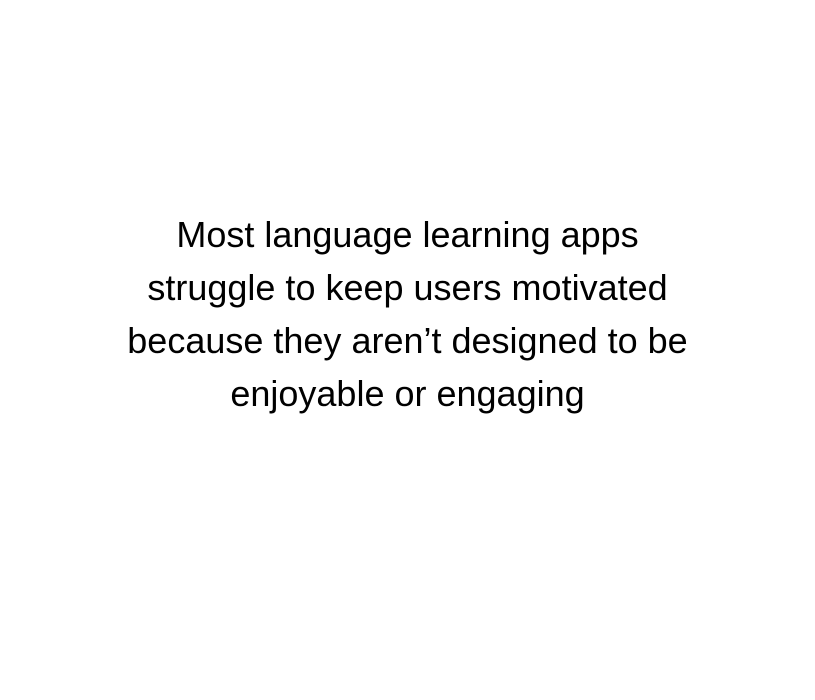 Image resolution: width=815 pixels, height=700 pixels. What do you see at coordinates (407, 340) in the screenshot?
I see `statement-line: because they aren’t designed to be` at bounding box center [407, 340].